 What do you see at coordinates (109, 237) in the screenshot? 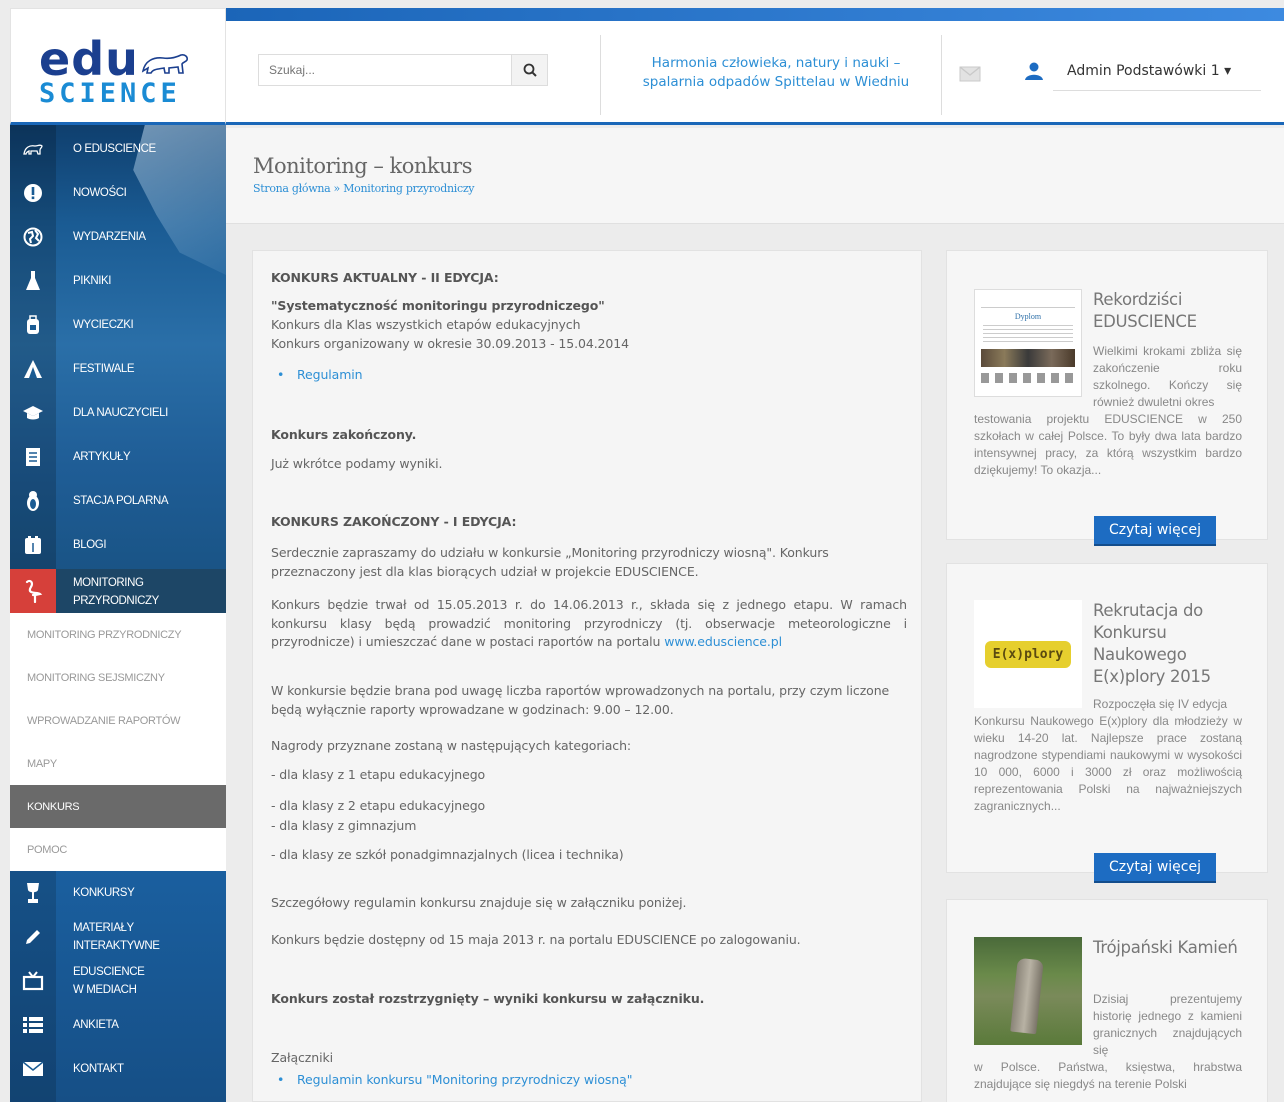
I see `sidebar-item-label: WYDARZENIA` at bounding box center [109, 237].